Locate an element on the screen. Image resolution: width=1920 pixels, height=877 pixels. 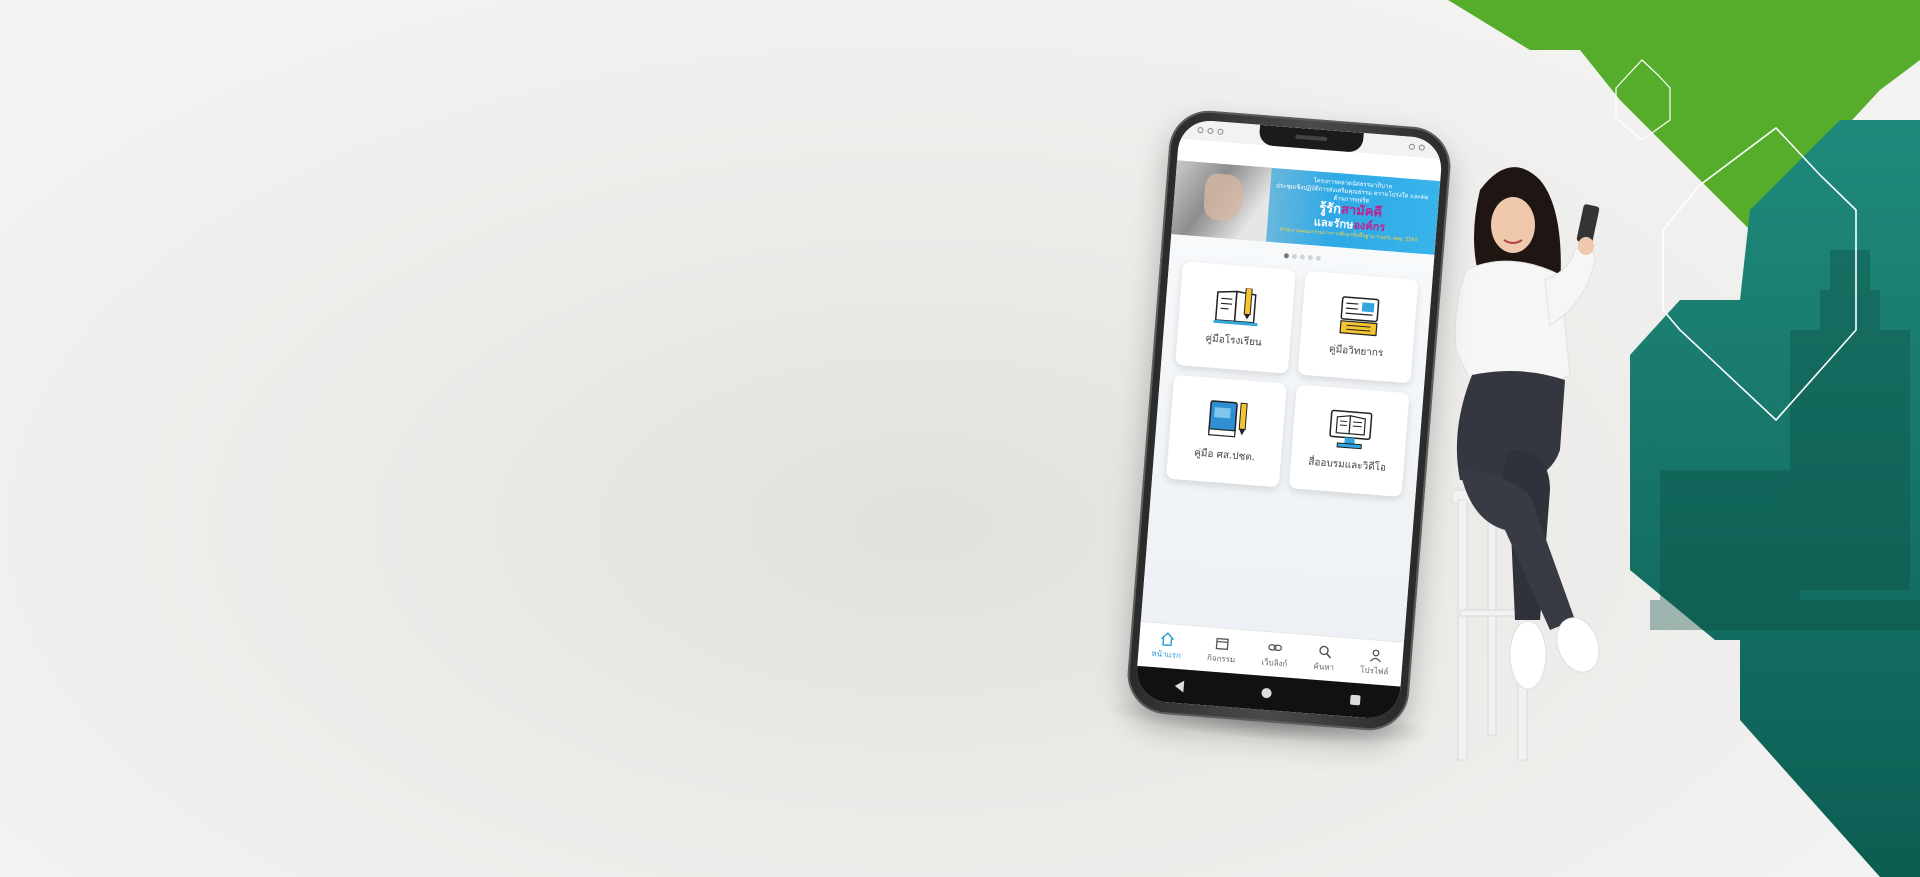
phone-notch is located at coordinates (1311, 138).